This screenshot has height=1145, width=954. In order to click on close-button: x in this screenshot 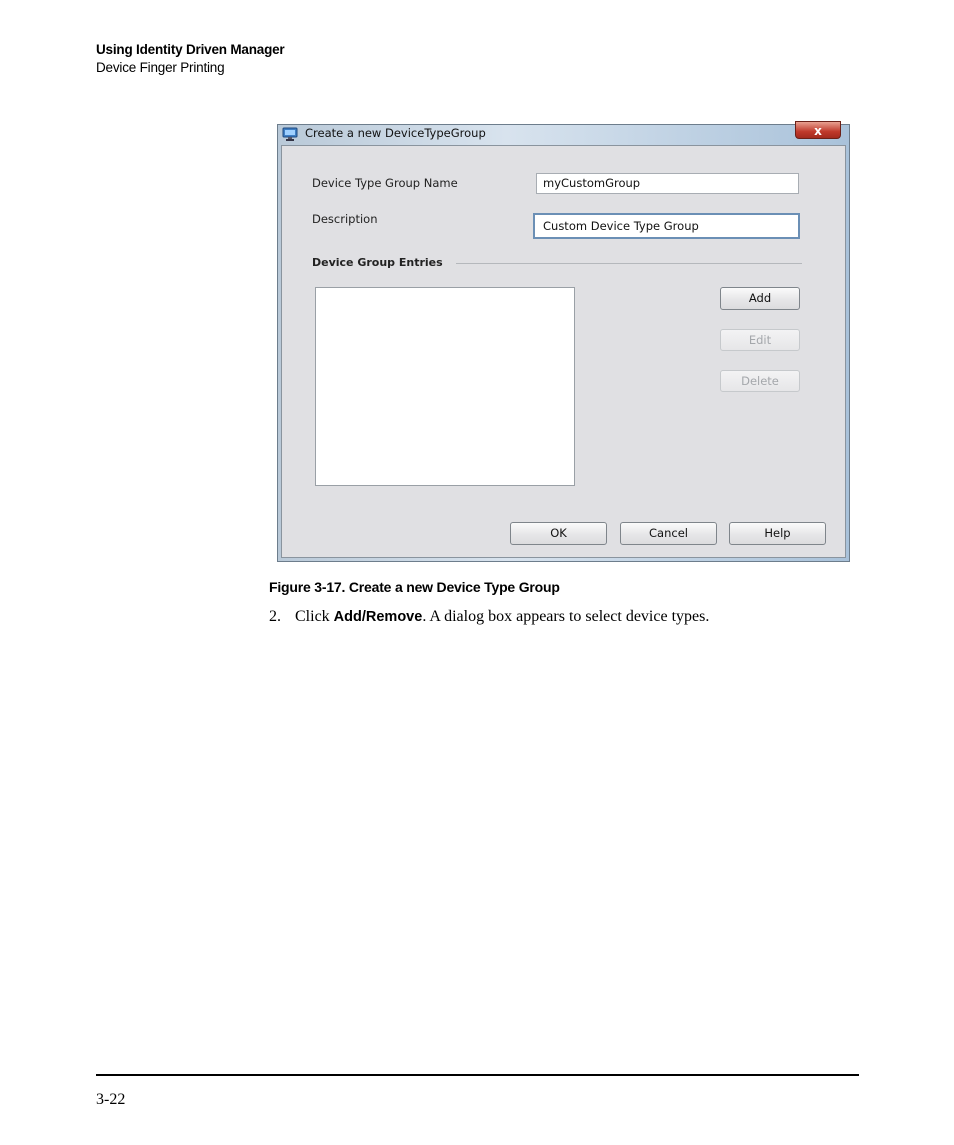, I will do `click(818, 130)`.